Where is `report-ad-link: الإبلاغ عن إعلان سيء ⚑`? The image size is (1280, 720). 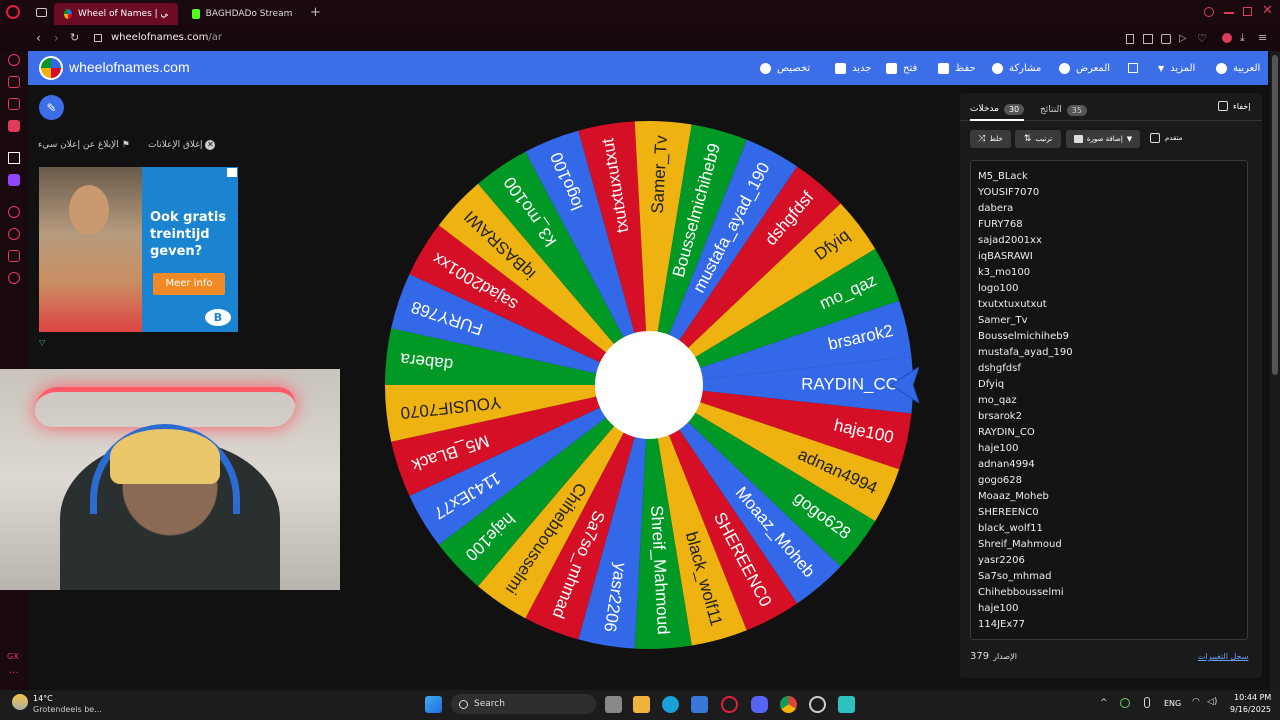
report-ad-link: الإبلاغ عن إعلان سيء ⚑ is located at coordinates (84, 145).